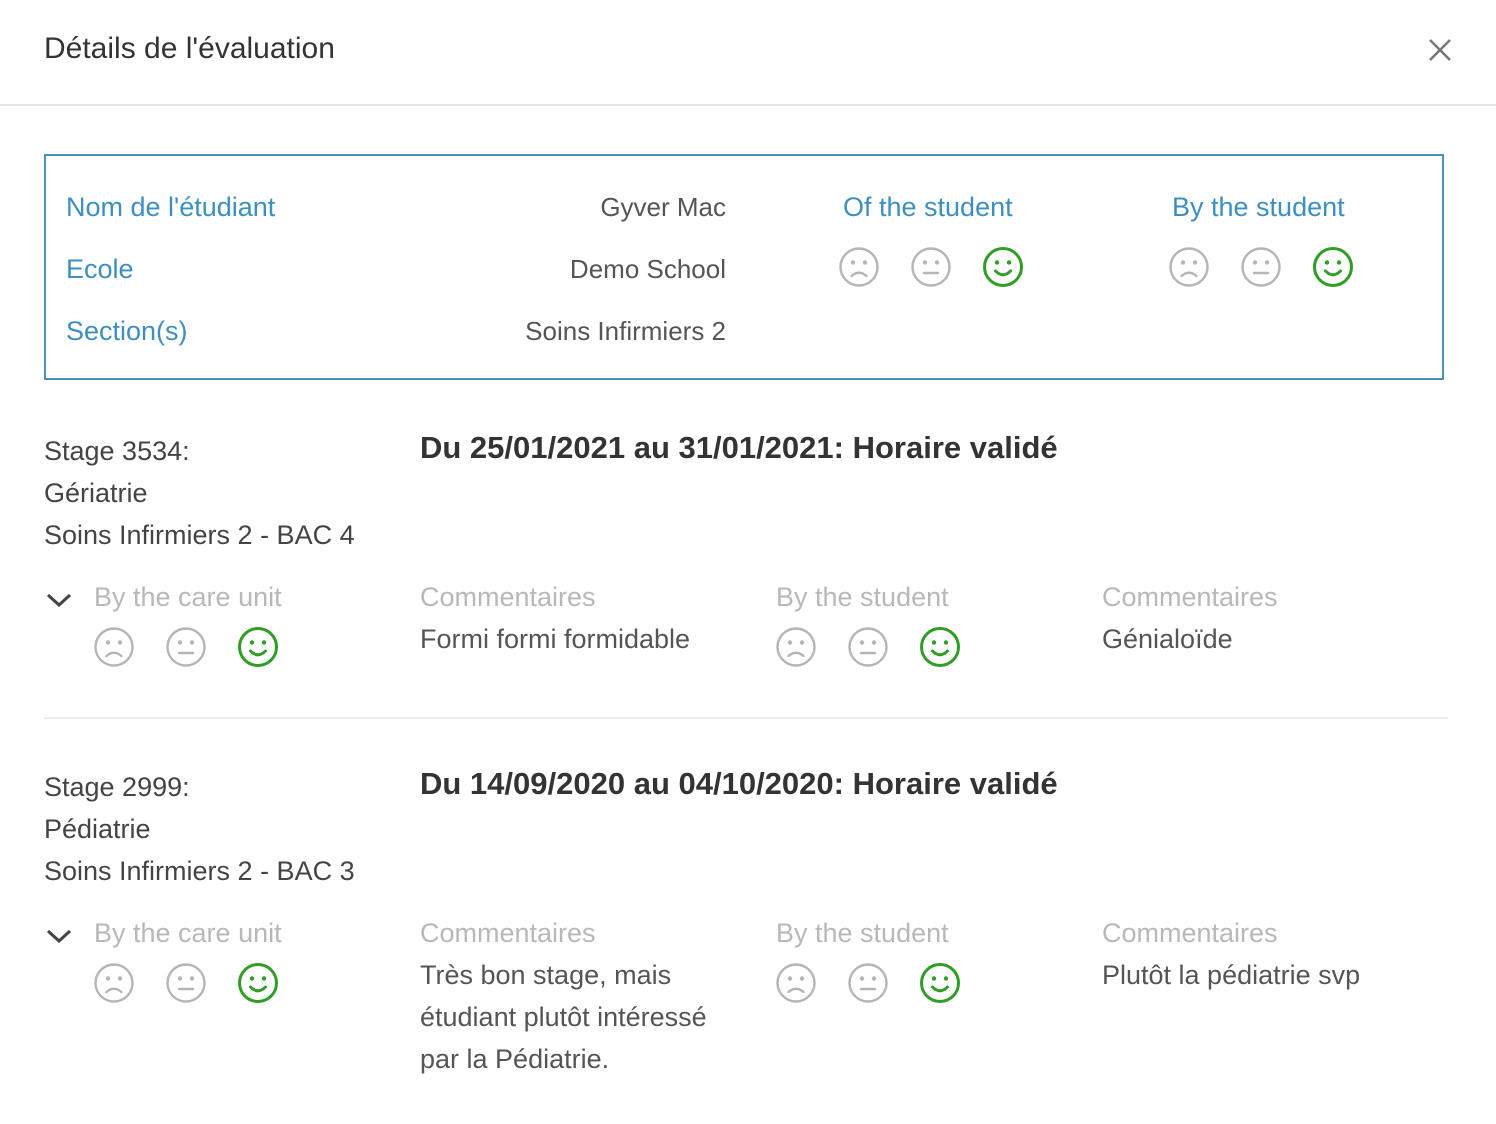 The height and width of the screenshot is (1124, 1496). I want to click on student-comment: Plutôt la pédiatrie svp, so click(1231, 975).